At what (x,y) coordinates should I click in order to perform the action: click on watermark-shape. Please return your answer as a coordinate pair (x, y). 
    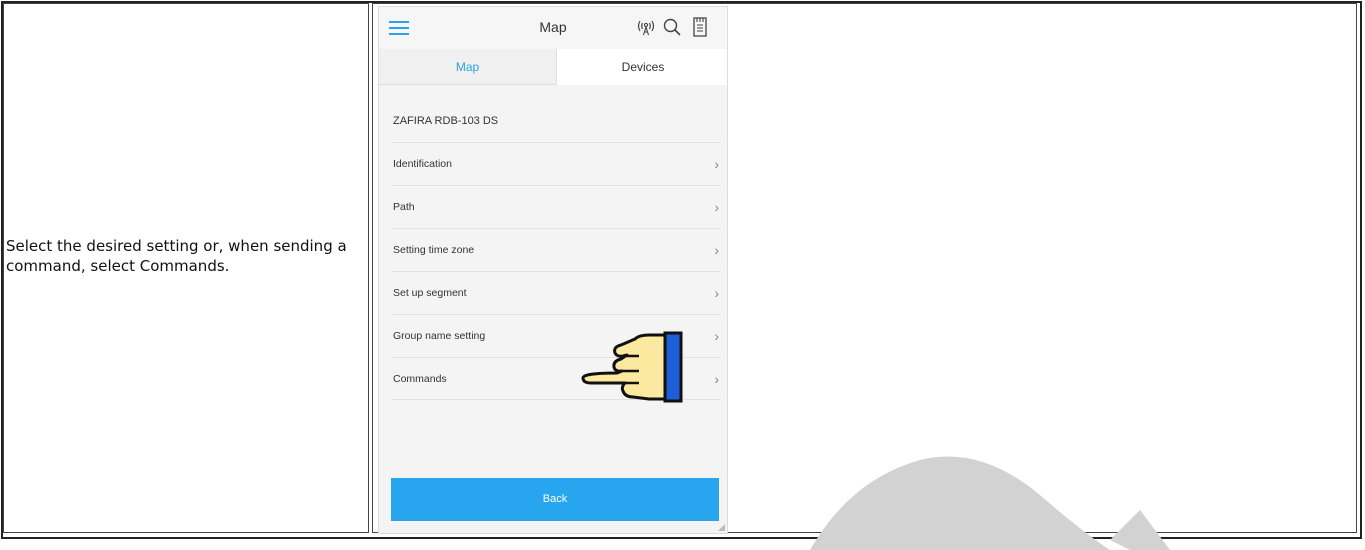
    Looking at the image, I should click on (990, 503).